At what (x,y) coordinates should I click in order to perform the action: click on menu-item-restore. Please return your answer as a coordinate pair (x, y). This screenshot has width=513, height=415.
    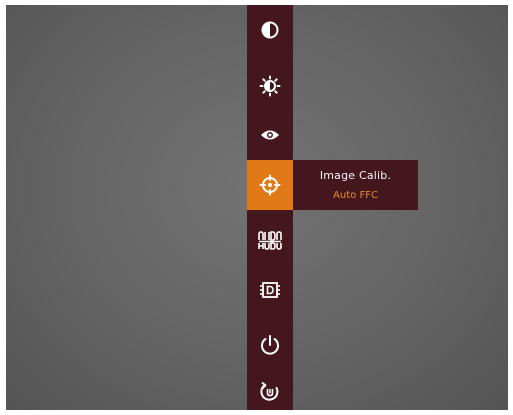
    Looking at the image, I should click on (270, 388).